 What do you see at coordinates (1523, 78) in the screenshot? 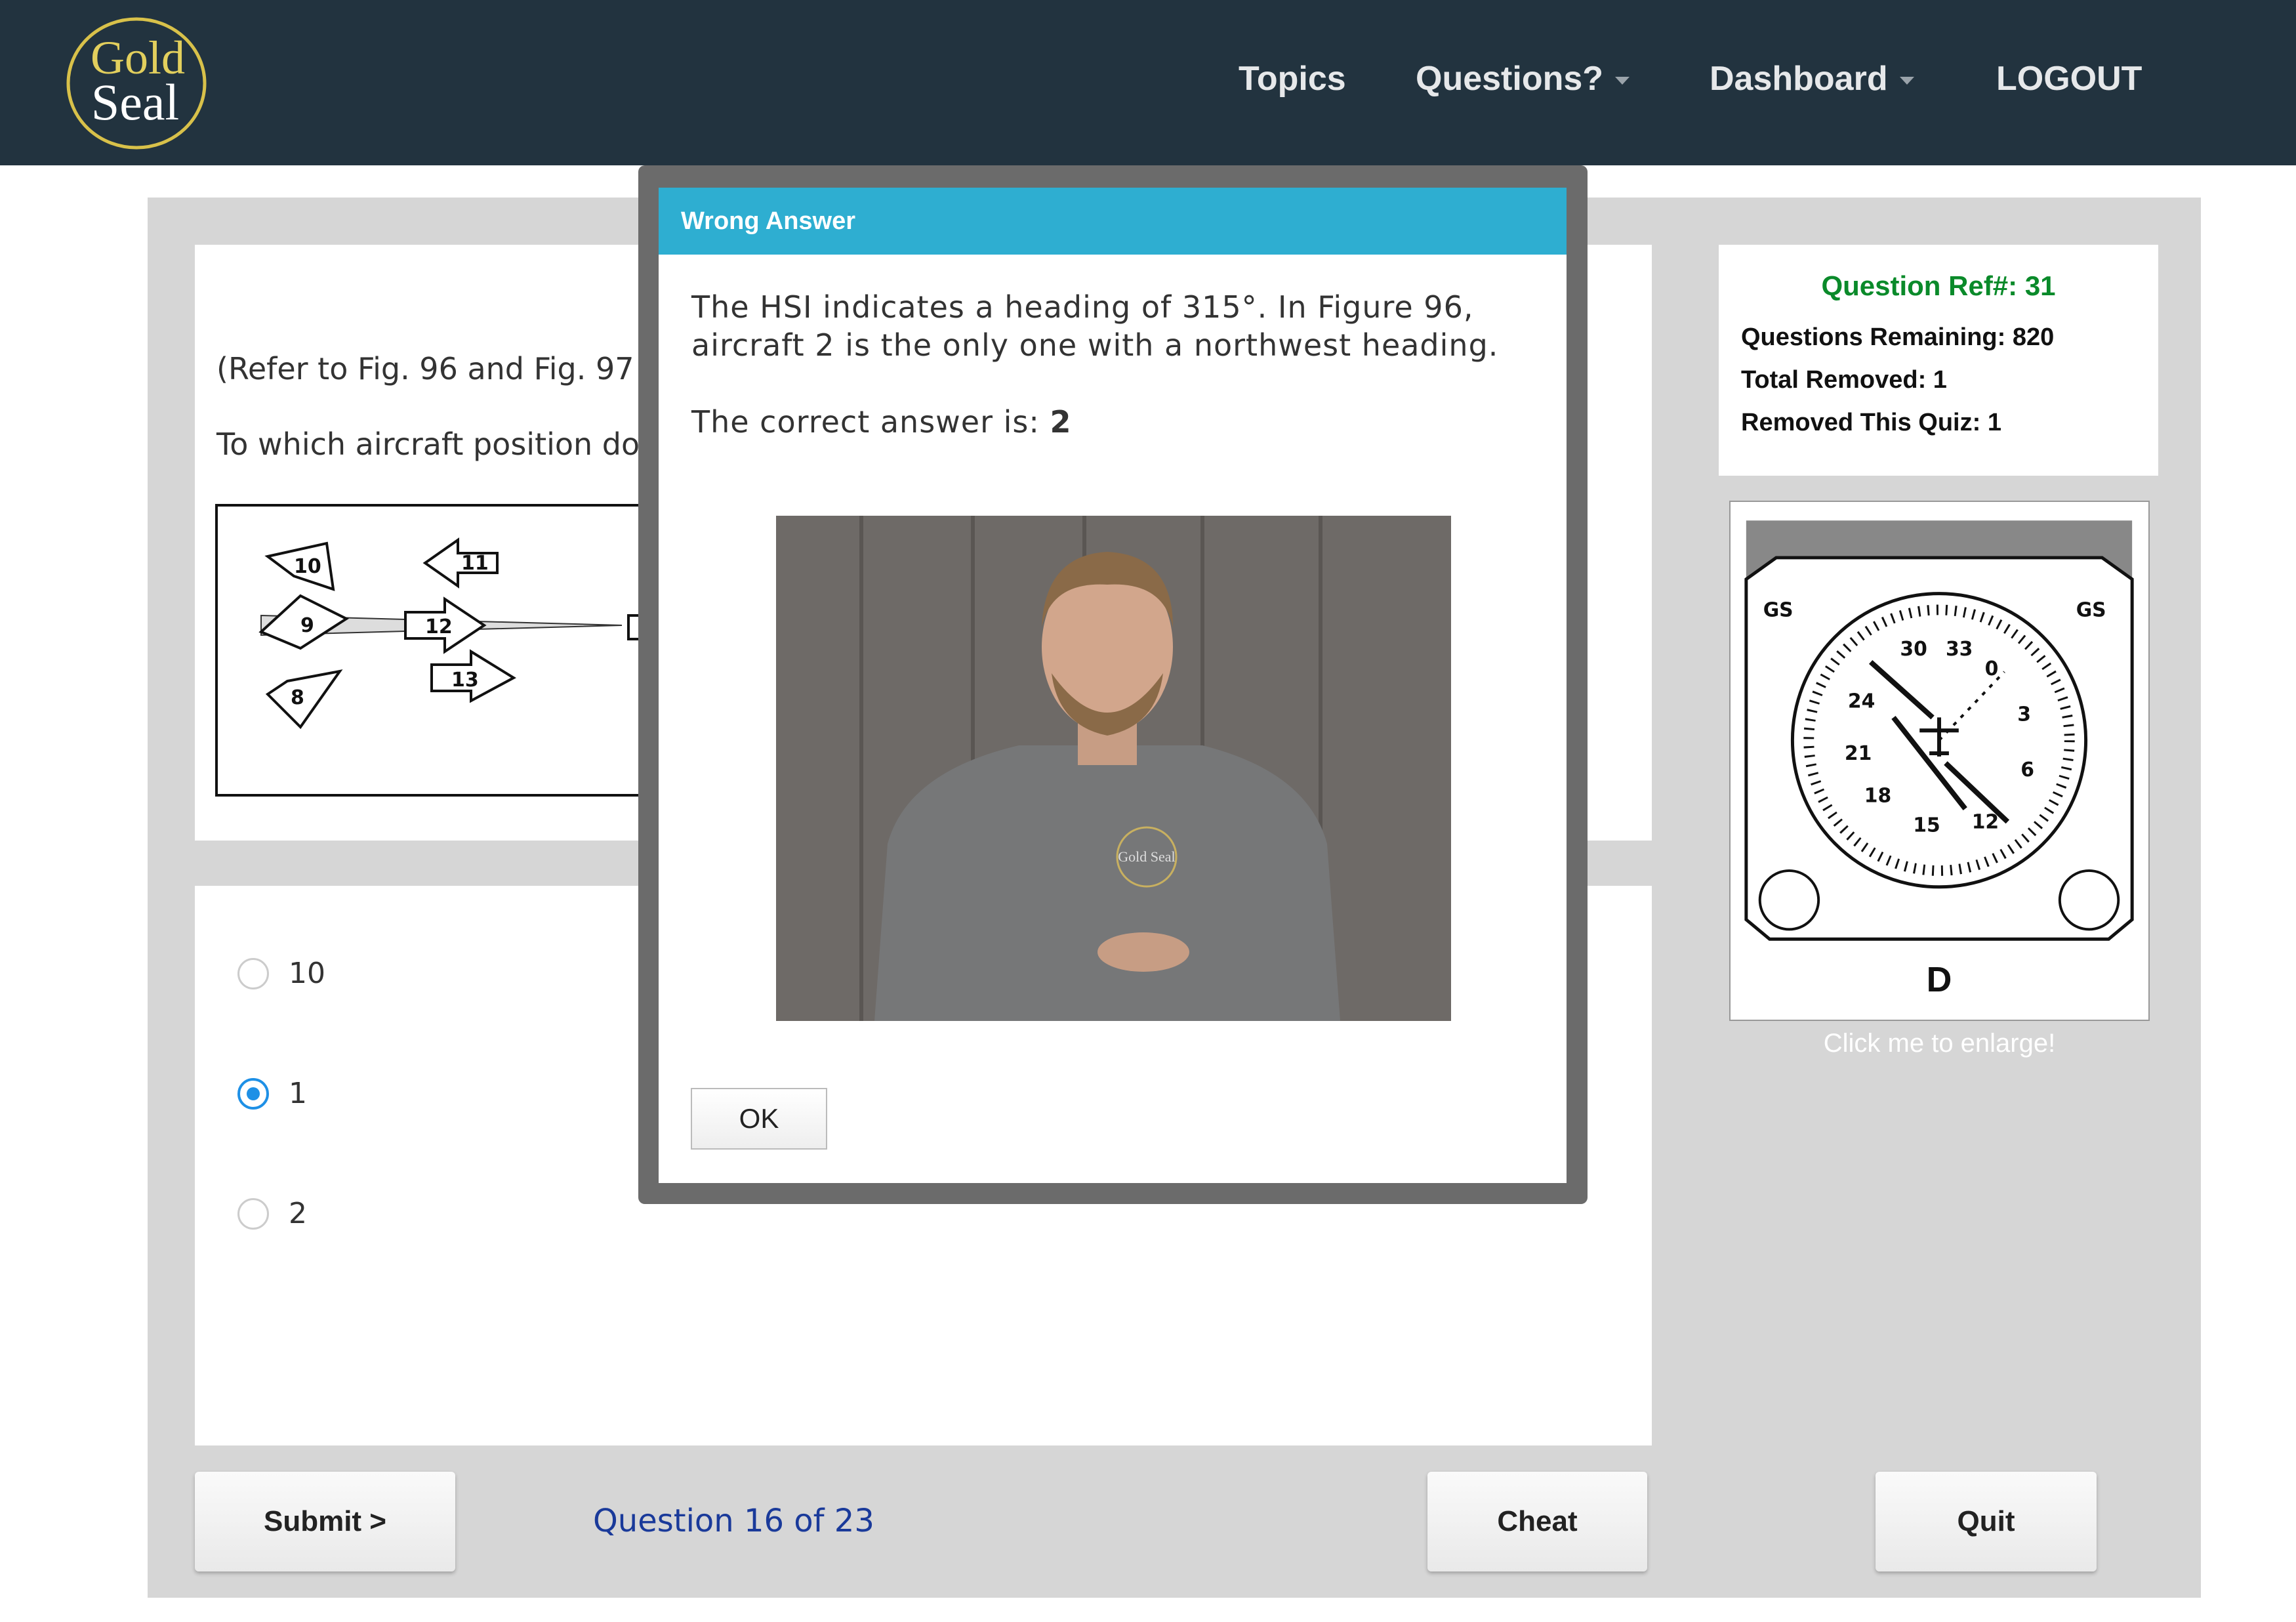
I see `nav-questions-dropdown: Questions?` at bounding box center [1523, 78].